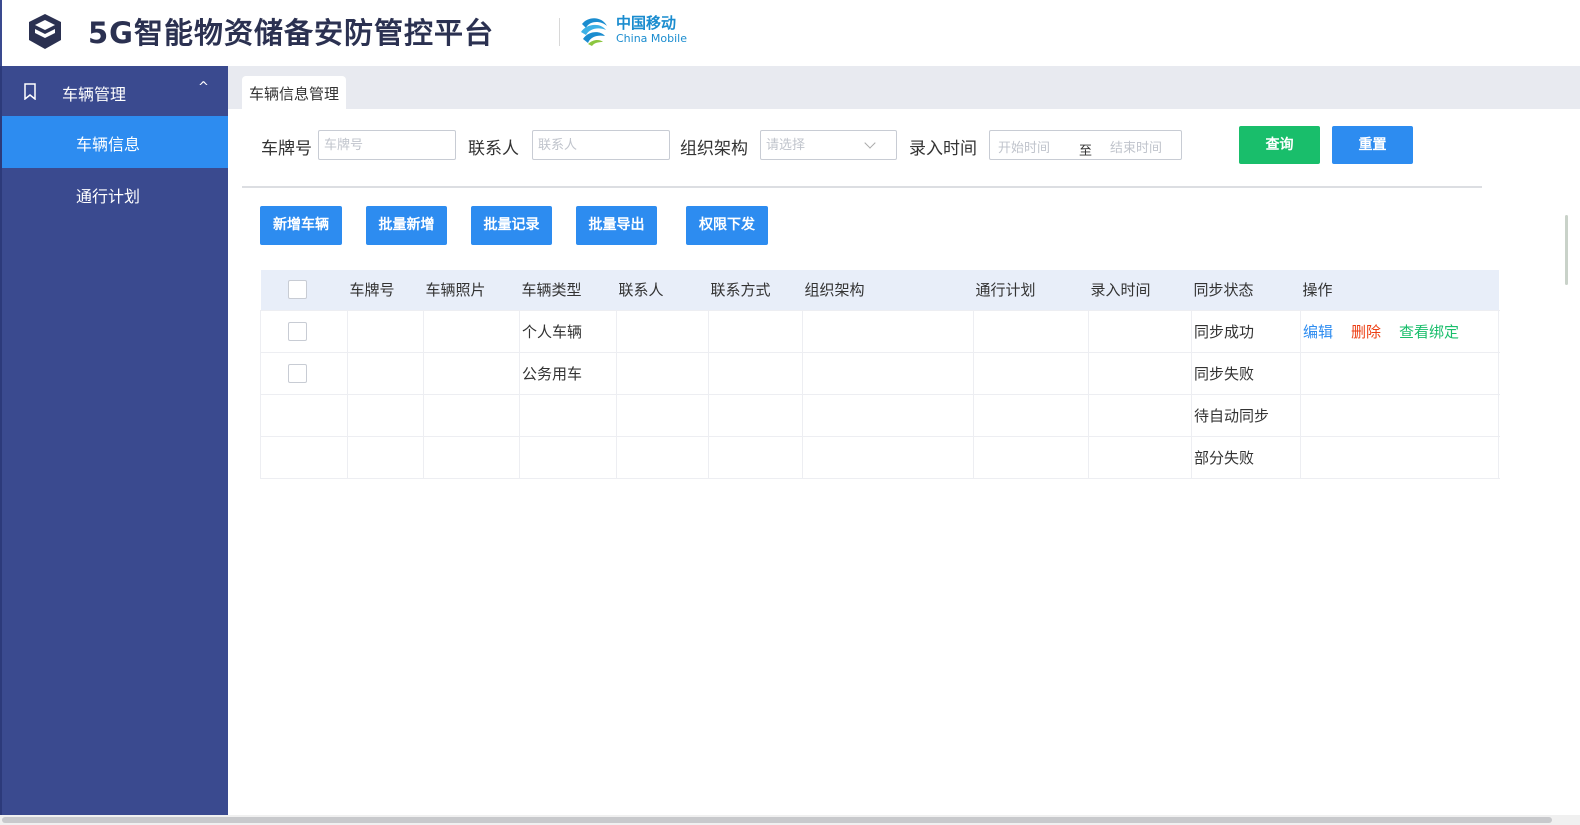  I want to click on sidebar-group-vehicle-management: 车辆管理 ^, so click(115, 91).